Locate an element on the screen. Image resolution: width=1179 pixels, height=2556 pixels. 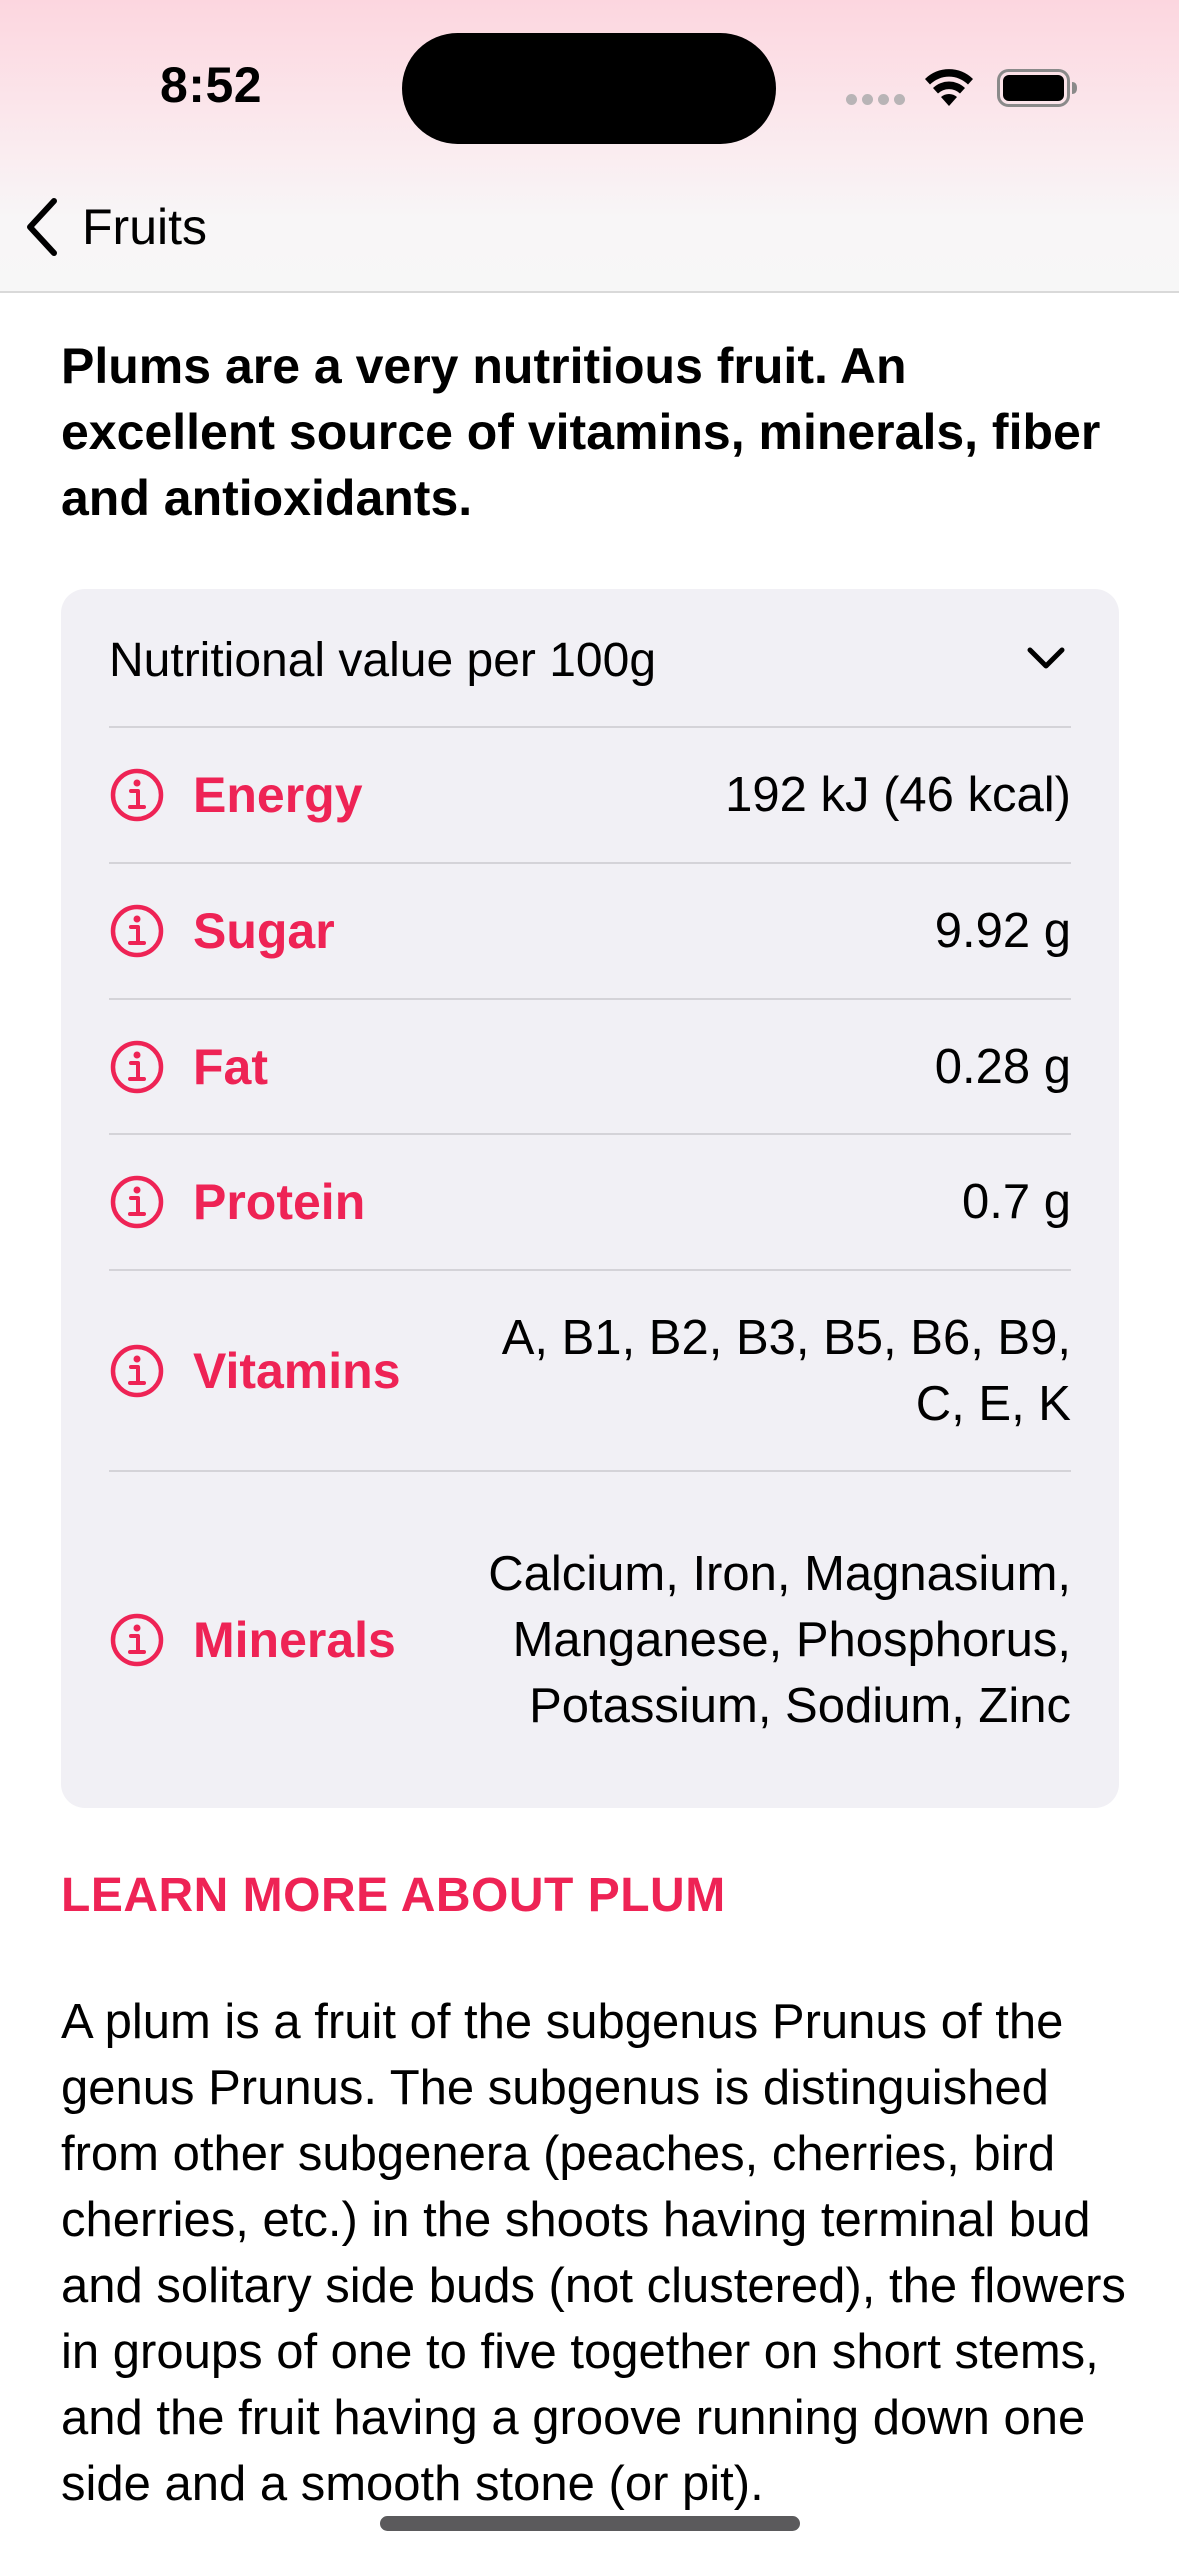
nutrition-label: Fat is located at coordinates (230, 1066).